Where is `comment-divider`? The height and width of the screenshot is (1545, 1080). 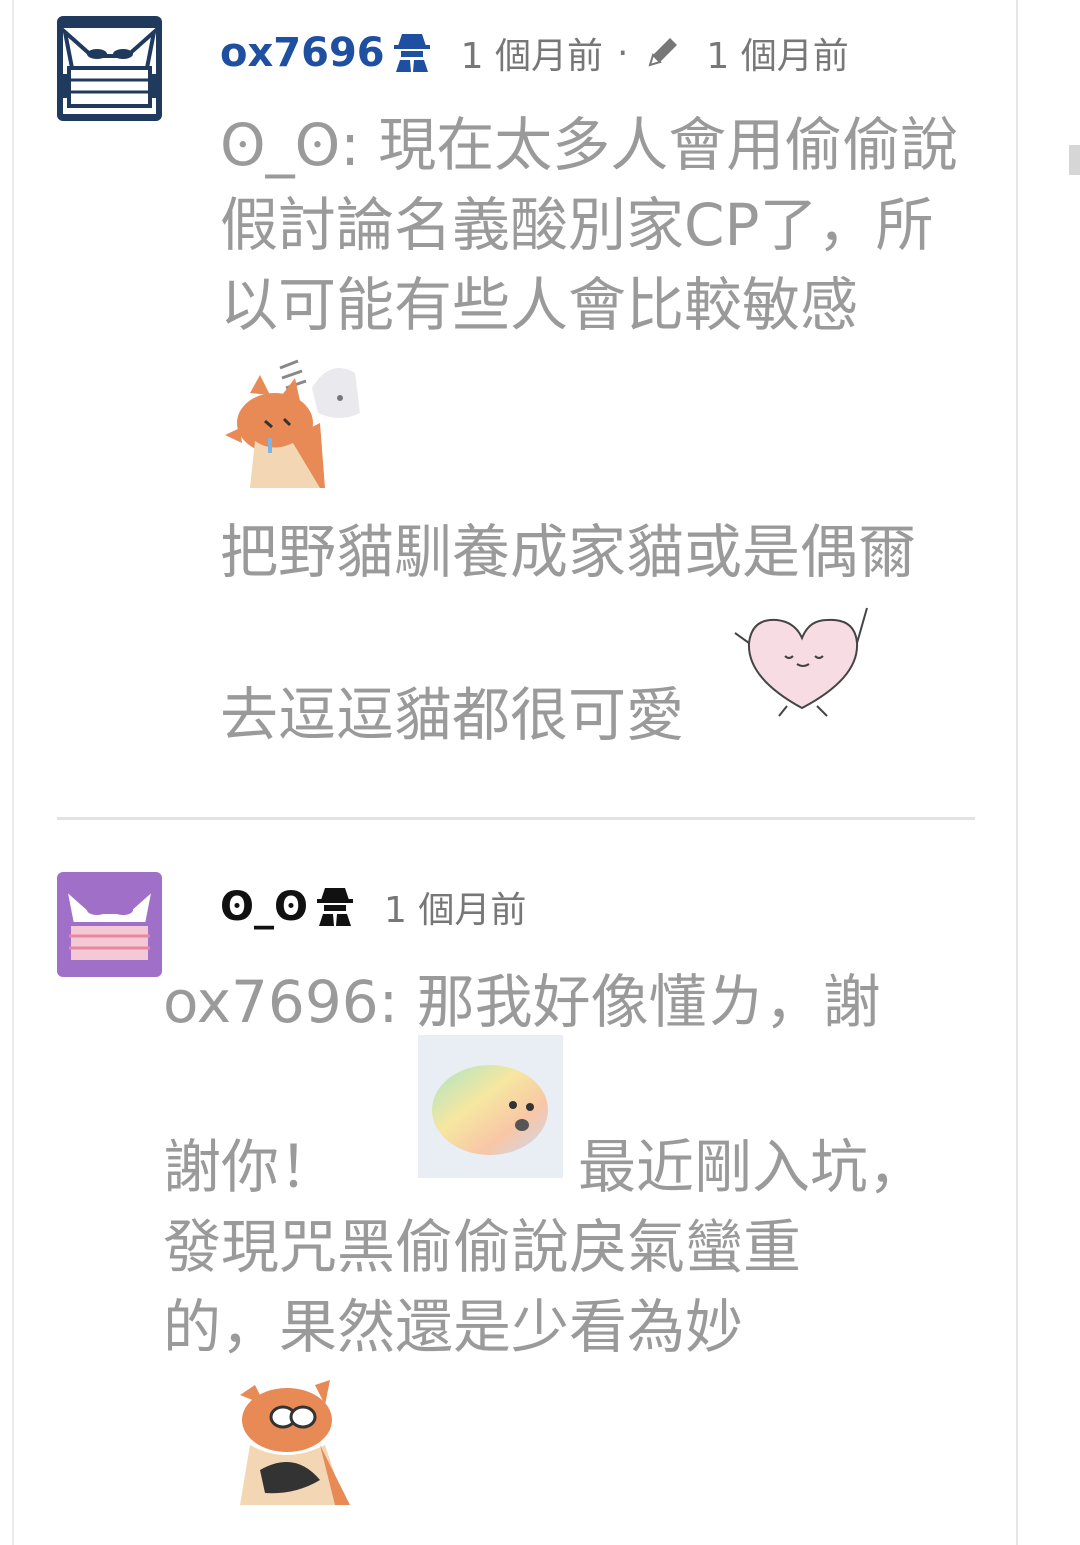 comment-divider is located at coordinates (516, 818).